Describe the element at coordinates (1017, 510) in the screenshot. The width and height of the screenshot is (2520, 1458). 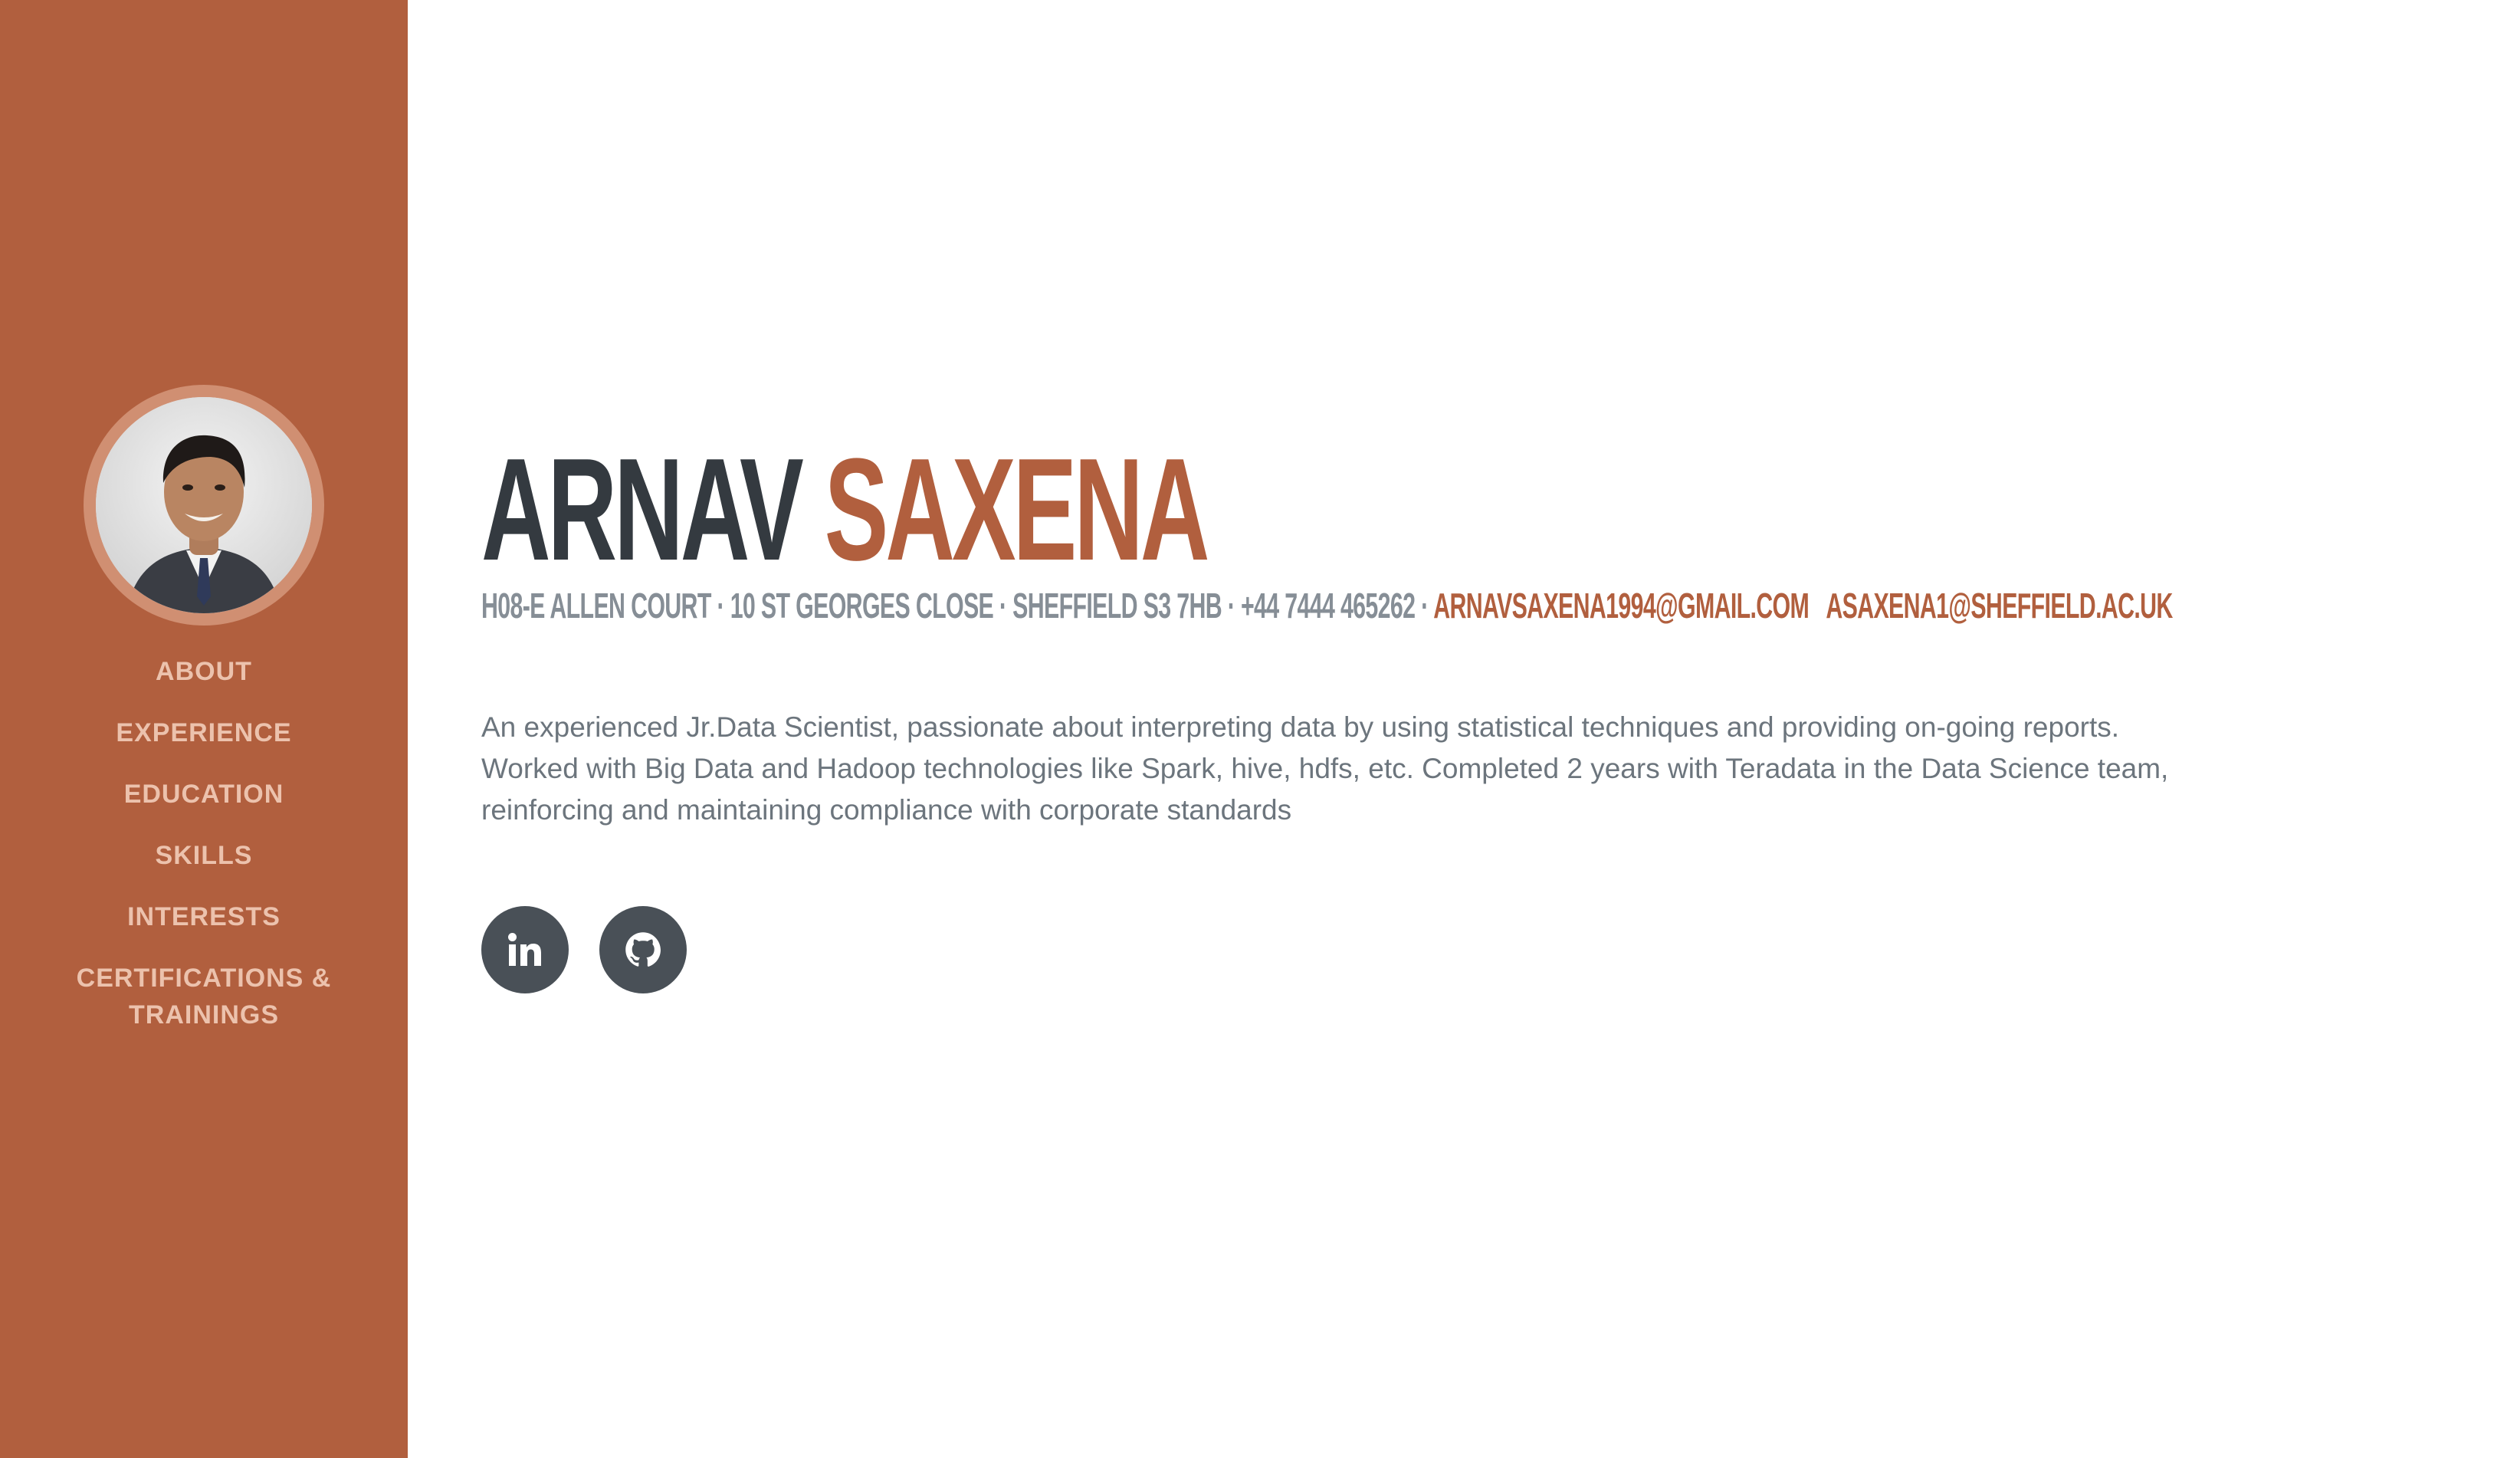
I see `last-name: SAXENA` at that location.